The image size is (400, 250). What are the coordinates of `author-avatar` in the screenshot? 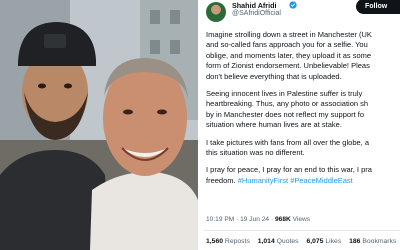 It's located at (216, 12).